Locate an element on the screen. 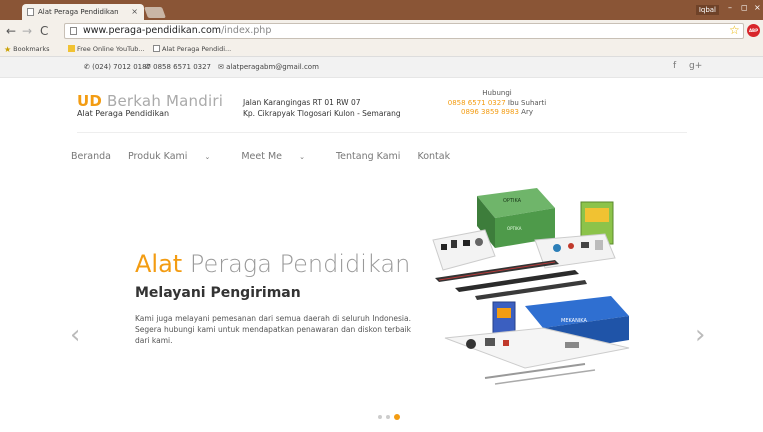 The height and width of the screenshot is (432, 763). nav-item-produk-kami: Produk Kami ⌄ is located at coordinates (176, 156).